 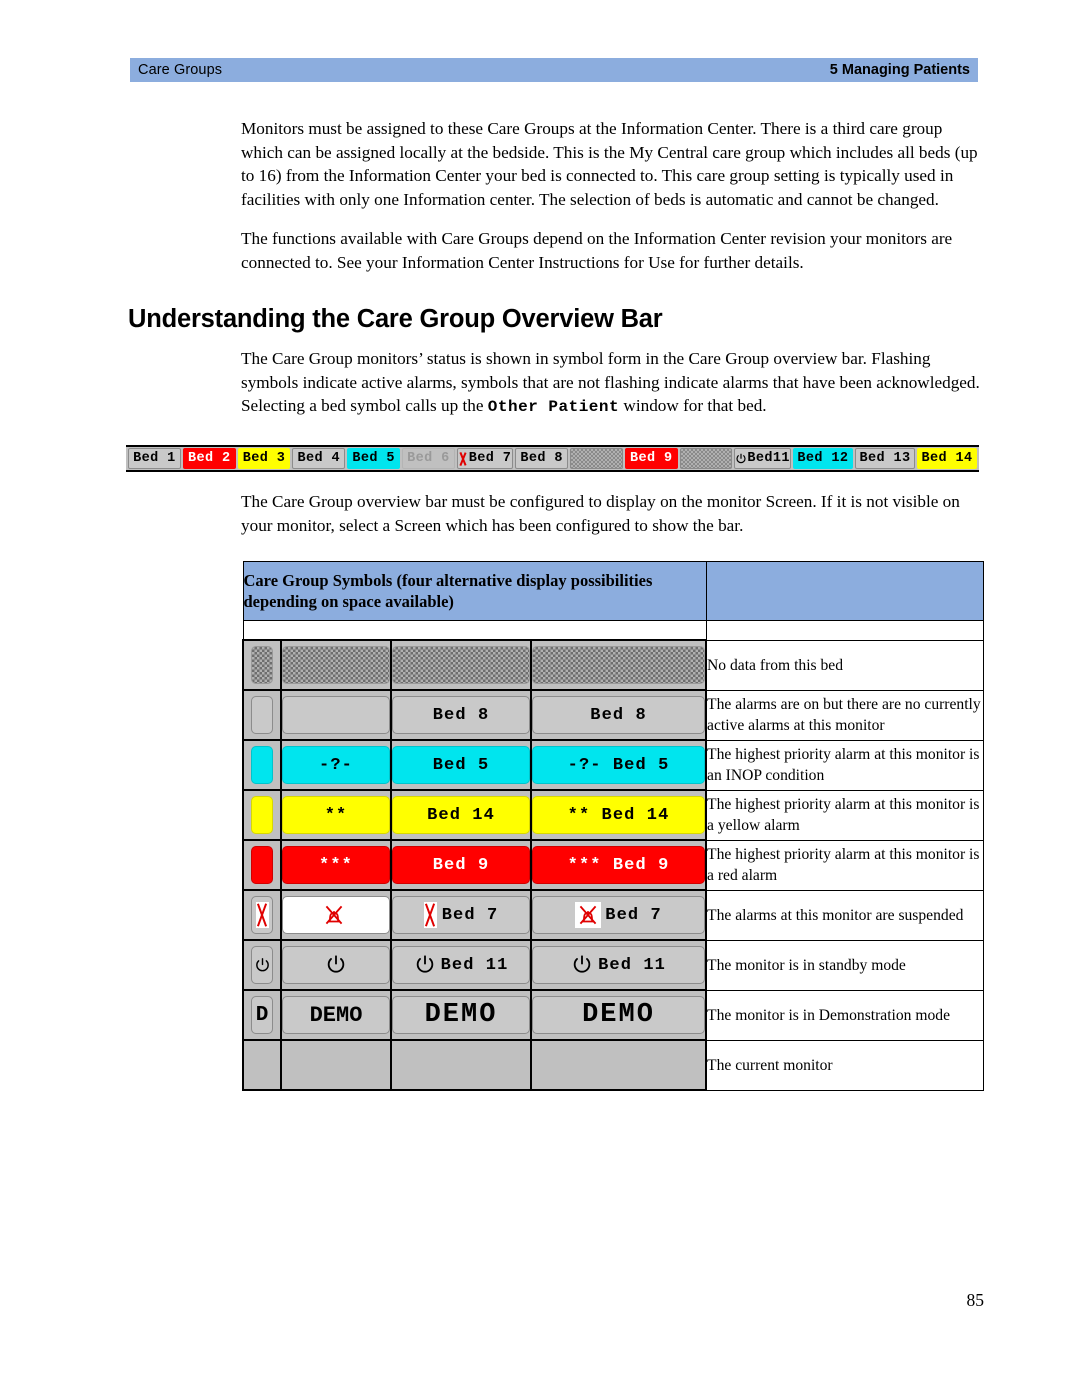 I want to click on overview-bar-bed-button: Bed 7, so click(x=485, y=458).